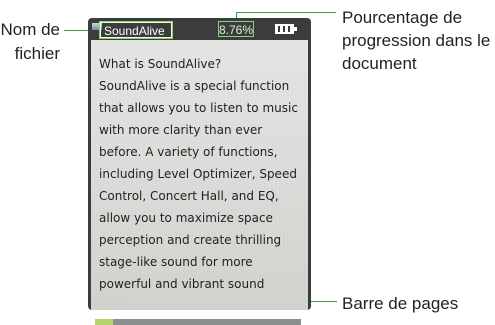 The height and width of the screenshot is (325, 495). Describe the element at coordinates (400, 303) in the screenshot. I see `callout-pagebar-label: Barre de pages` at that location.